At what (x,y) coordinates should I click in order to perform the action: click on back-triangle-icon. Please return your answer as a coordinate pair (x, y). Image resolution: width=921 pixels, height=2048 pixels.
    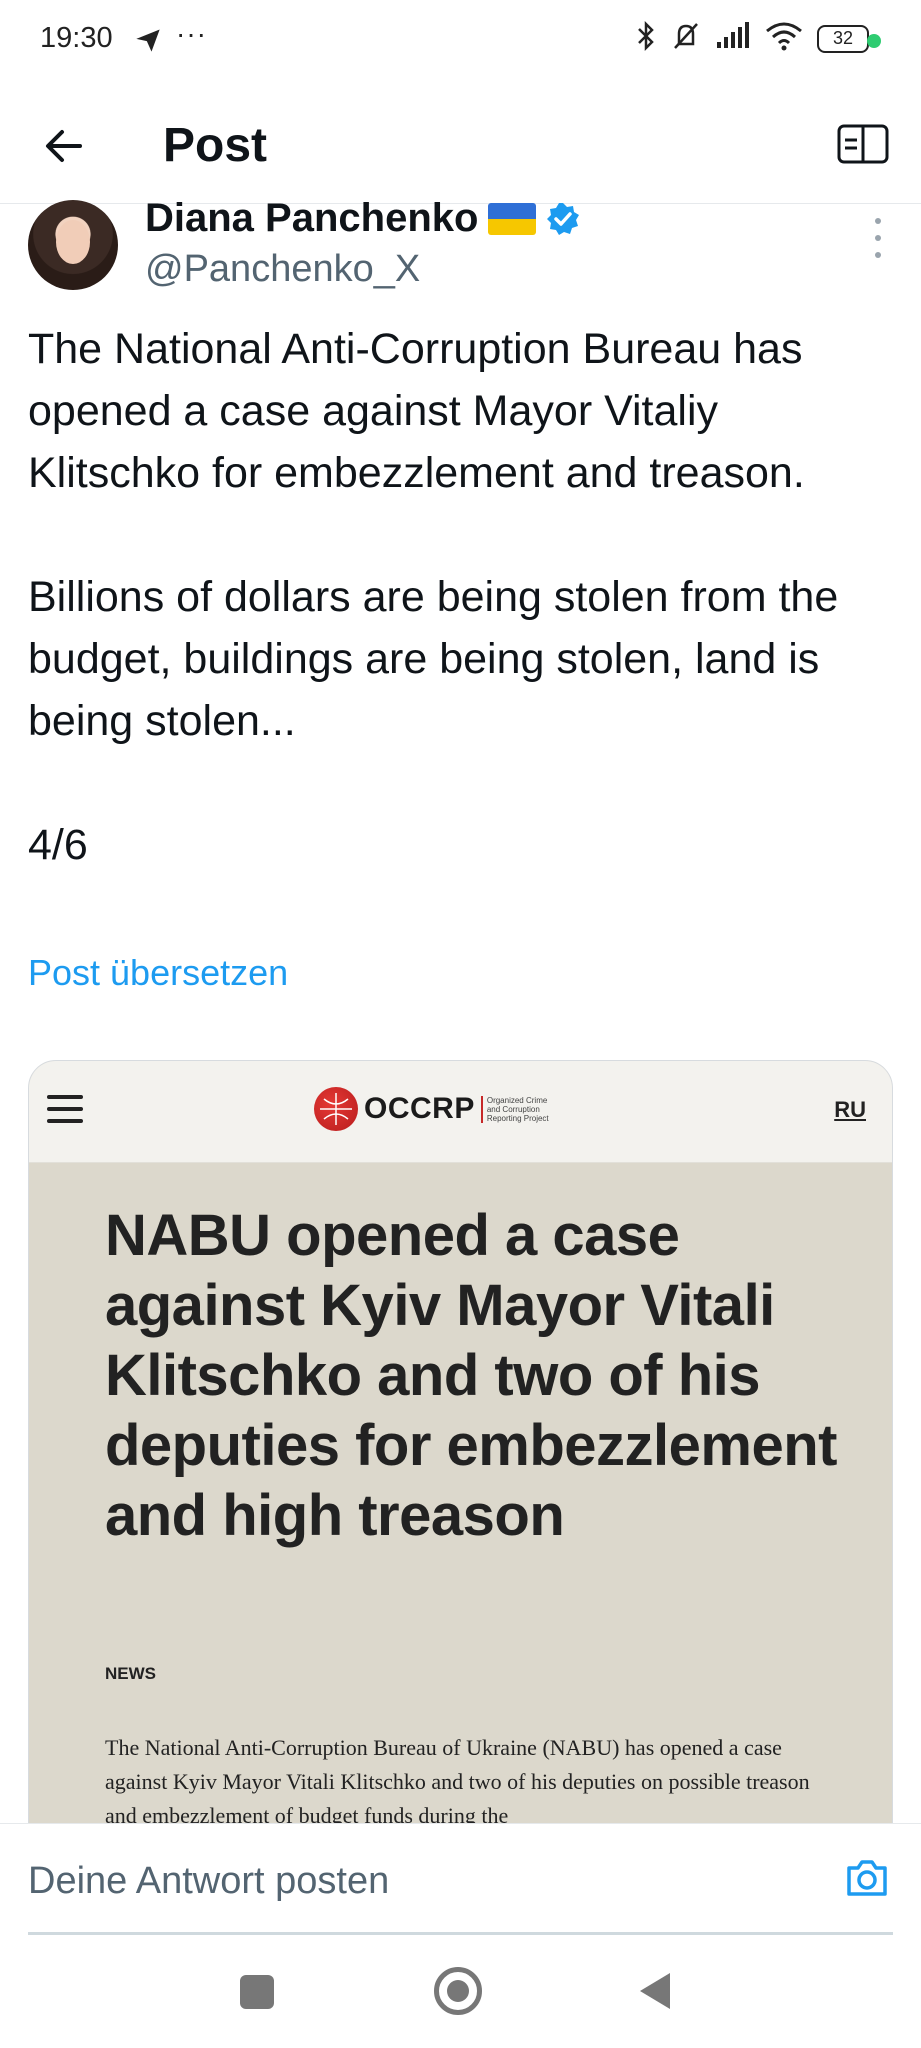
    Looking at the image, I should click on (655, 1991).